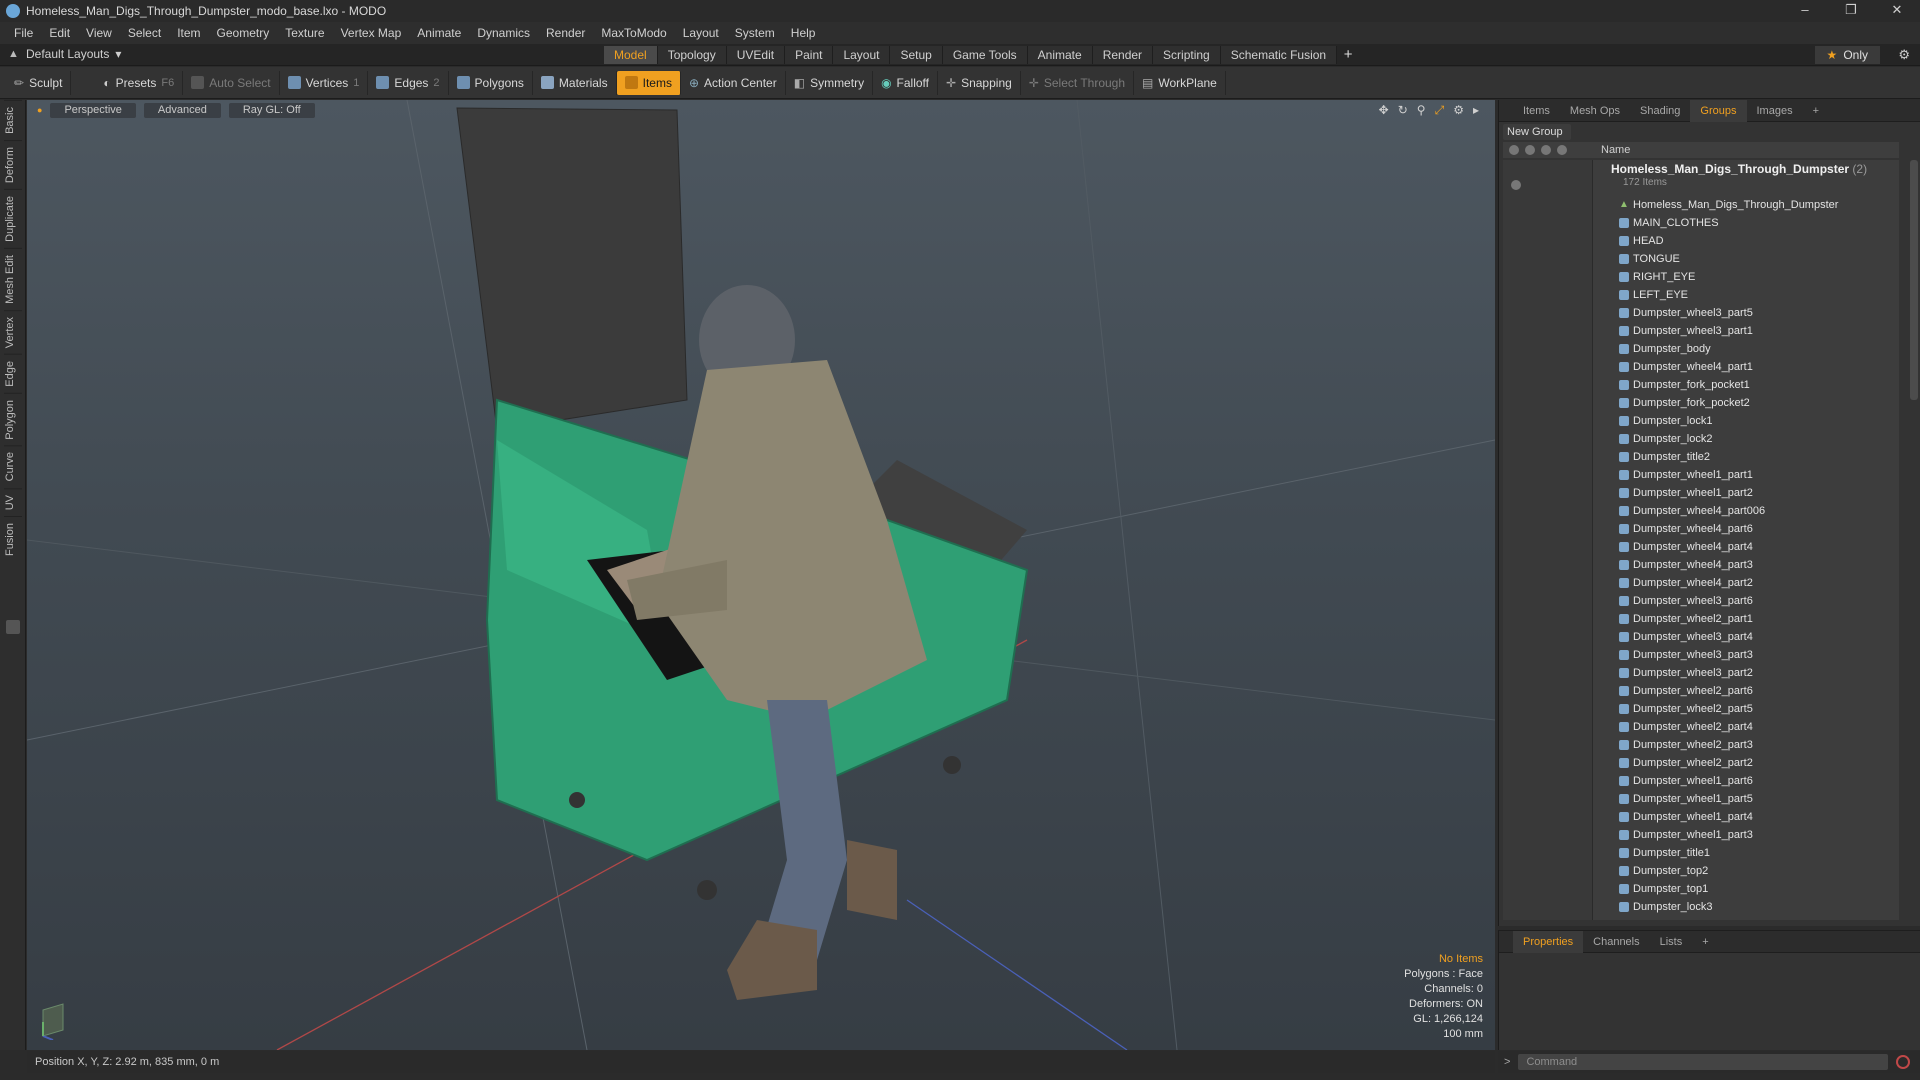  What do you see at coordinates (633, 33) in the screenshot?
I see `menu-maxtomodo: MaxToModo` at bounding box center [633, 33].